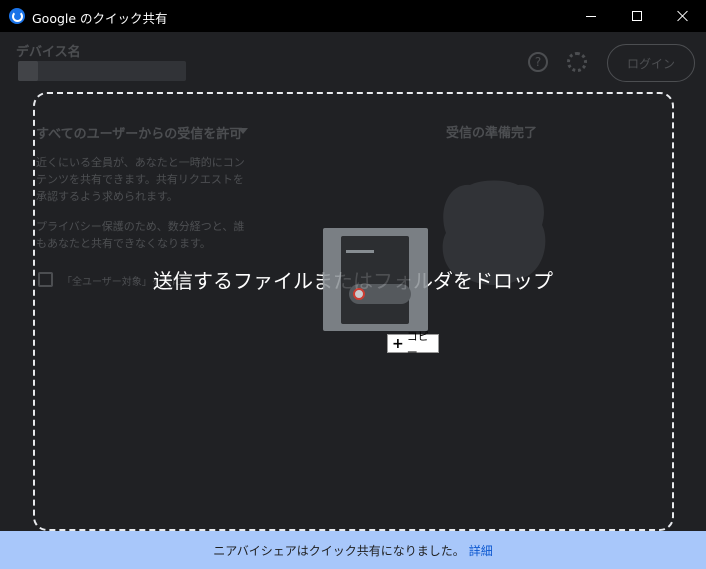 This screenshot has width=706, height=569. I want to click on drag-preview-title, so click(360, 251).